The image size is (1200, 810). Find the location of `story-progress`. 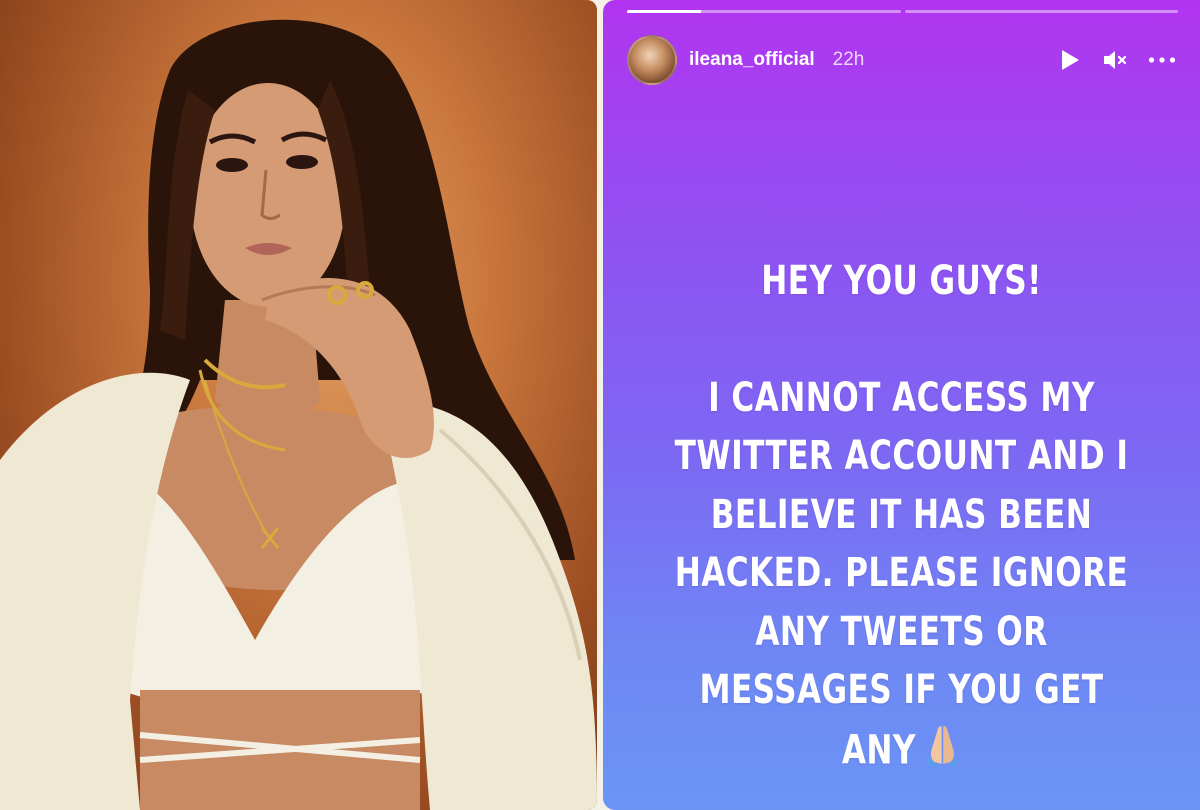

story-progress is located at coordinates (902, 11).